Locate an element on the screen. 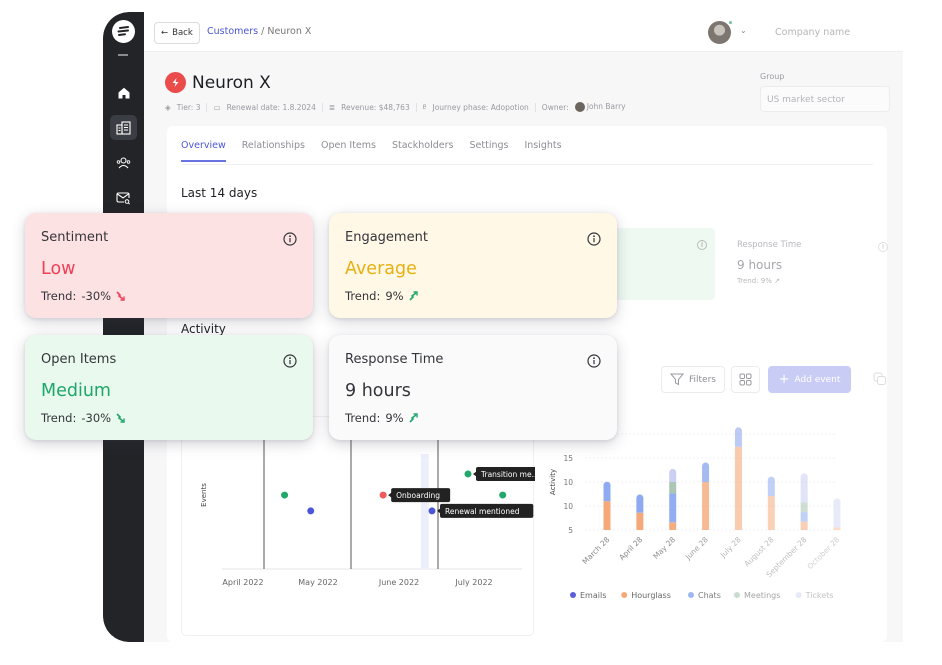 This screenshot has height=665, width=942. response-time-card: Response Time 9 hours Trend: 9% is located at coordinates (473, 387).